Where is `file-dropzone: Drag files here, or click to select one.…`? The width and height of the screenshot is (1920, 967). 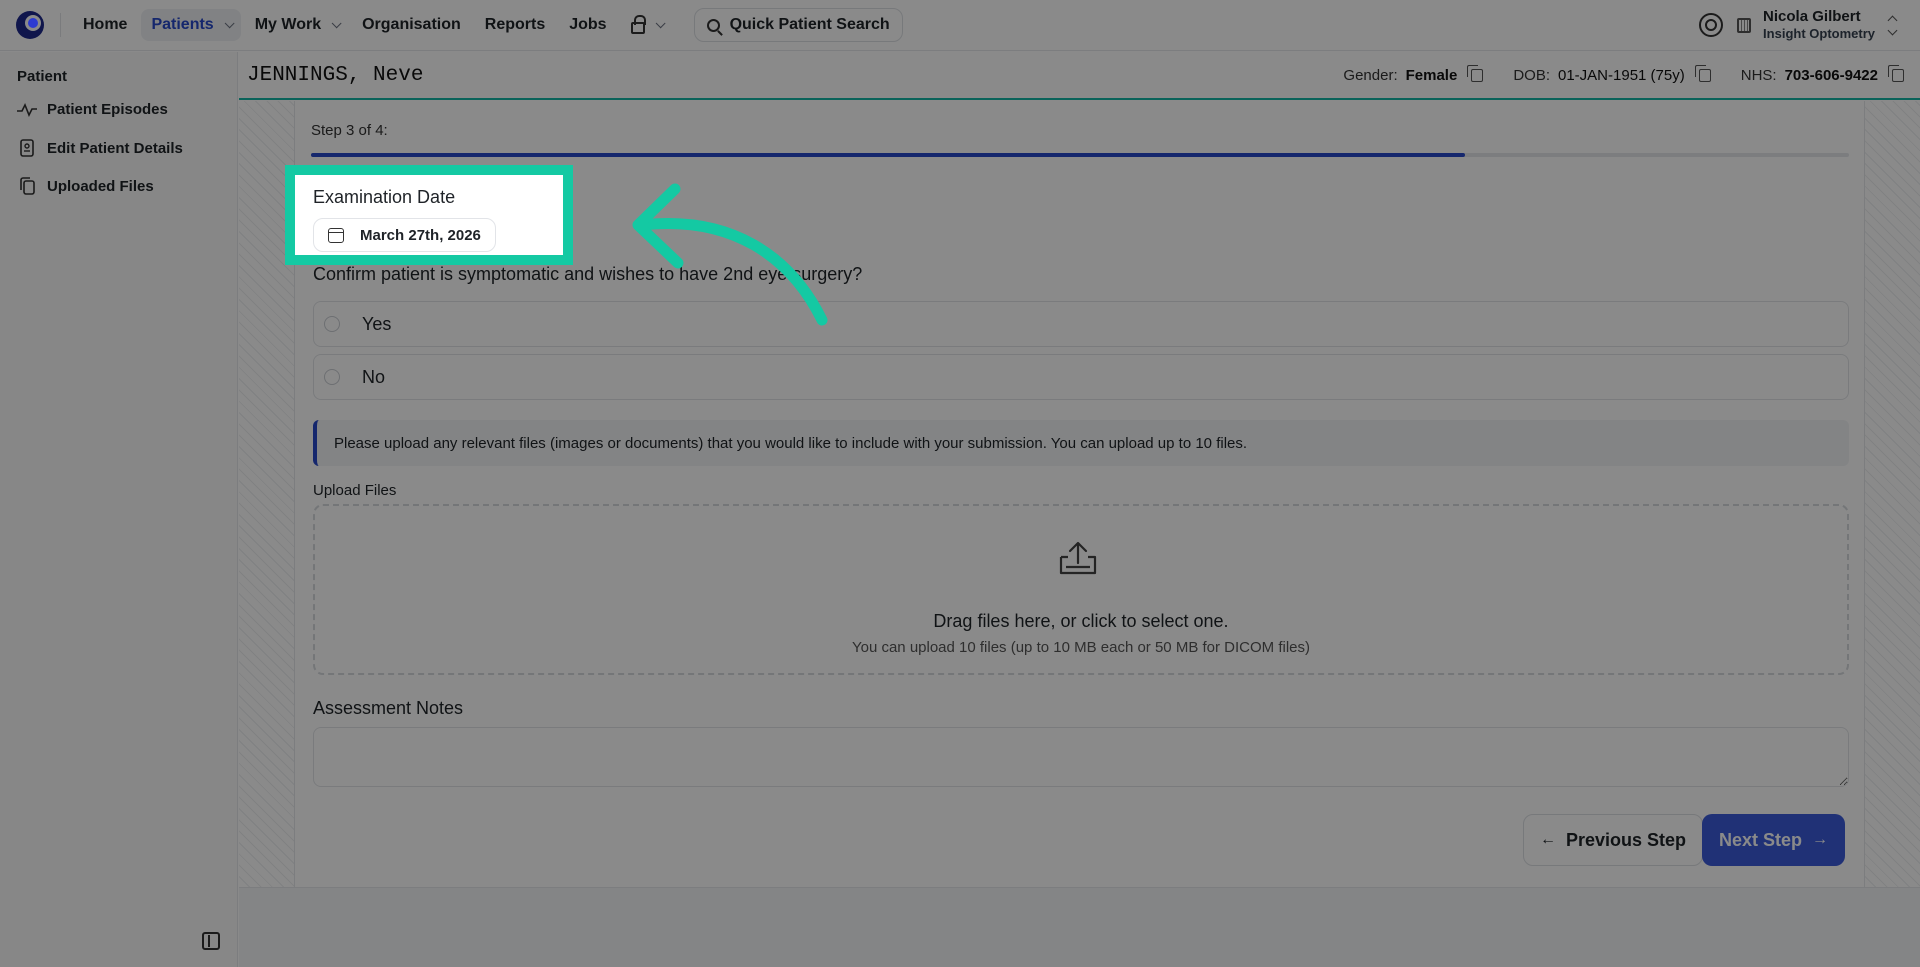
file-dropzone: Drag files here, or click to select one.… is located at coordinates (1081, 589).